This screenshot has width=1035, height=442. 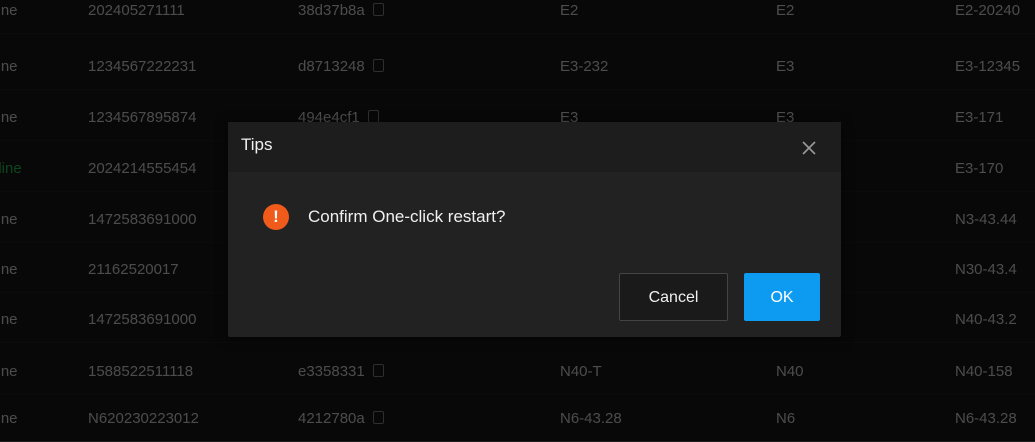 What do you see at coordinates (984, 371) in the screenshot?
I see `version-cell: N40-158` at bounding box center [984, 371].